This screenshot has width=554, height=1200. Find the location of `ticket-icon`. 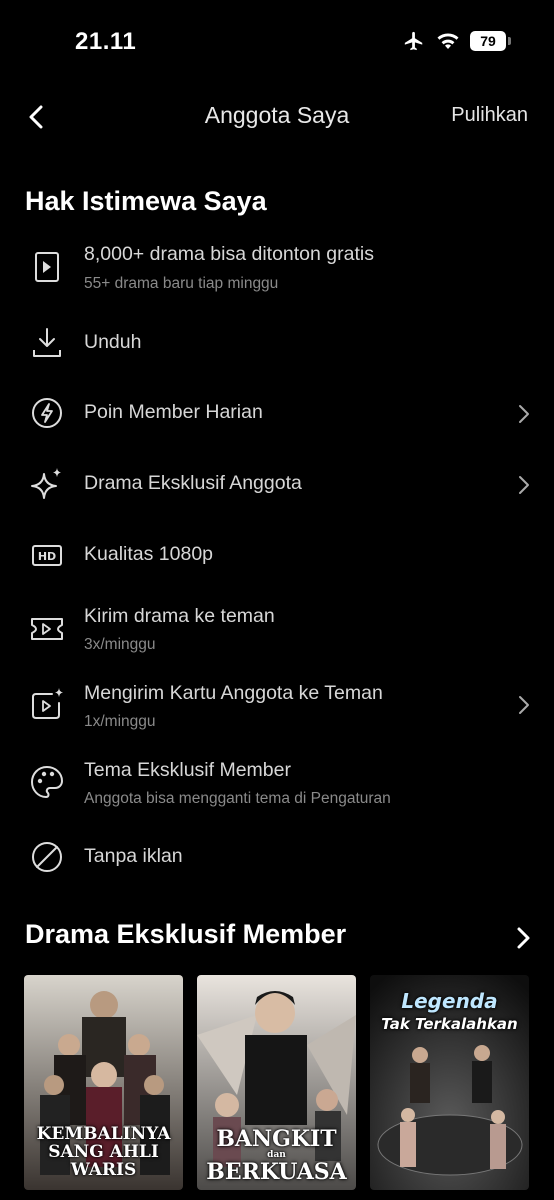

ticket-icon is located at coordinates (47, 629).